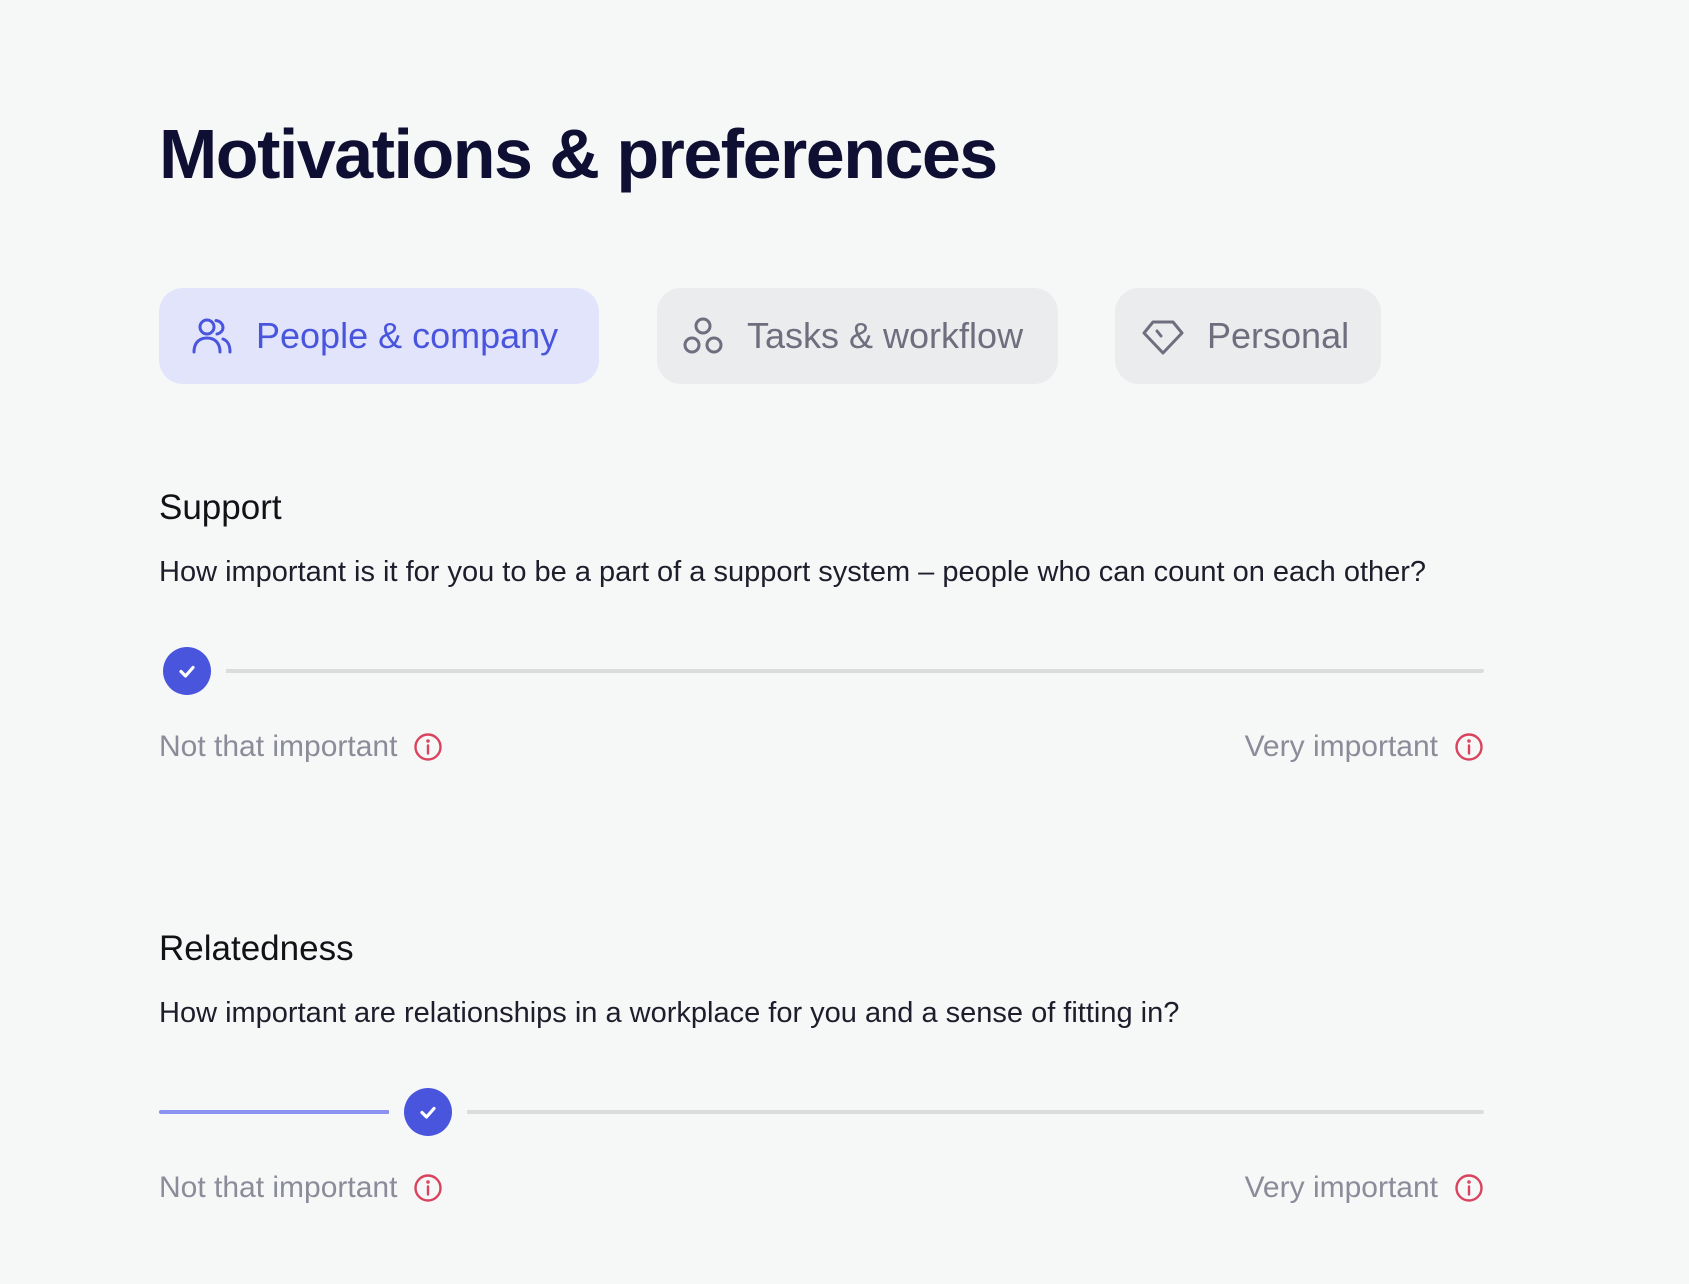 This screenshot has height=1284, width=1689. I want to click on min-label-support: Not that important, so click(301, 747).